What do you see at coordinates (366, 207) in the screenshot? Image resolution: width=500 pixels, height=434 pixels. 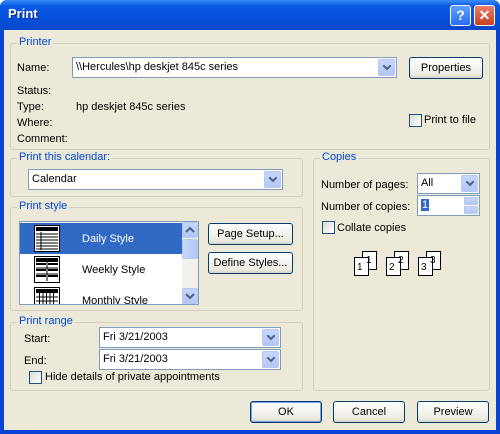 I see `copies-label: Number of copies:` at bounding box center [366, 207].